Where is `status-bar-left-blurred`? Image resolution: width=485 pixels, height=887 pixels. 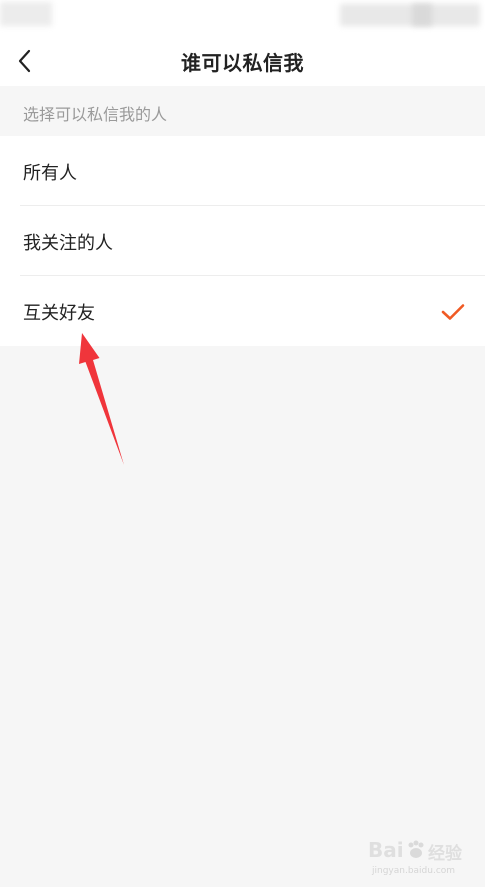
status-bar-left-blurred is located at coordinates (26, 14).